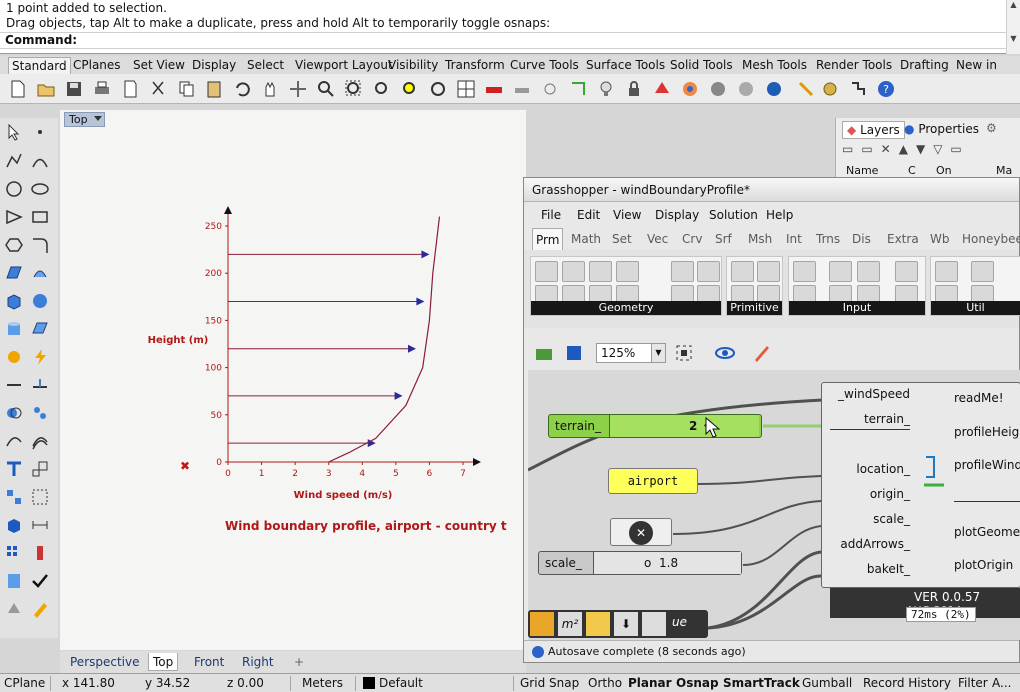 This screenshot has height=692, width=1020. I want to click on cherry-icon, so click(946, 271).